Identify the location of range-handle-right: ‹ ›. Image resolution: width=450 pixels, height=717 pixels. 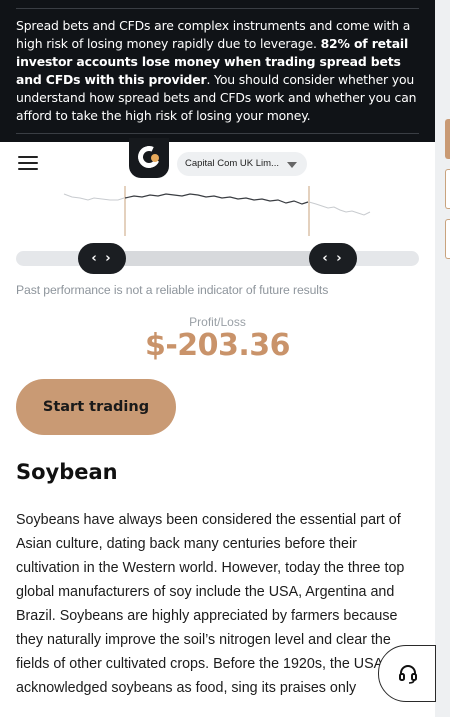
(333, 258).